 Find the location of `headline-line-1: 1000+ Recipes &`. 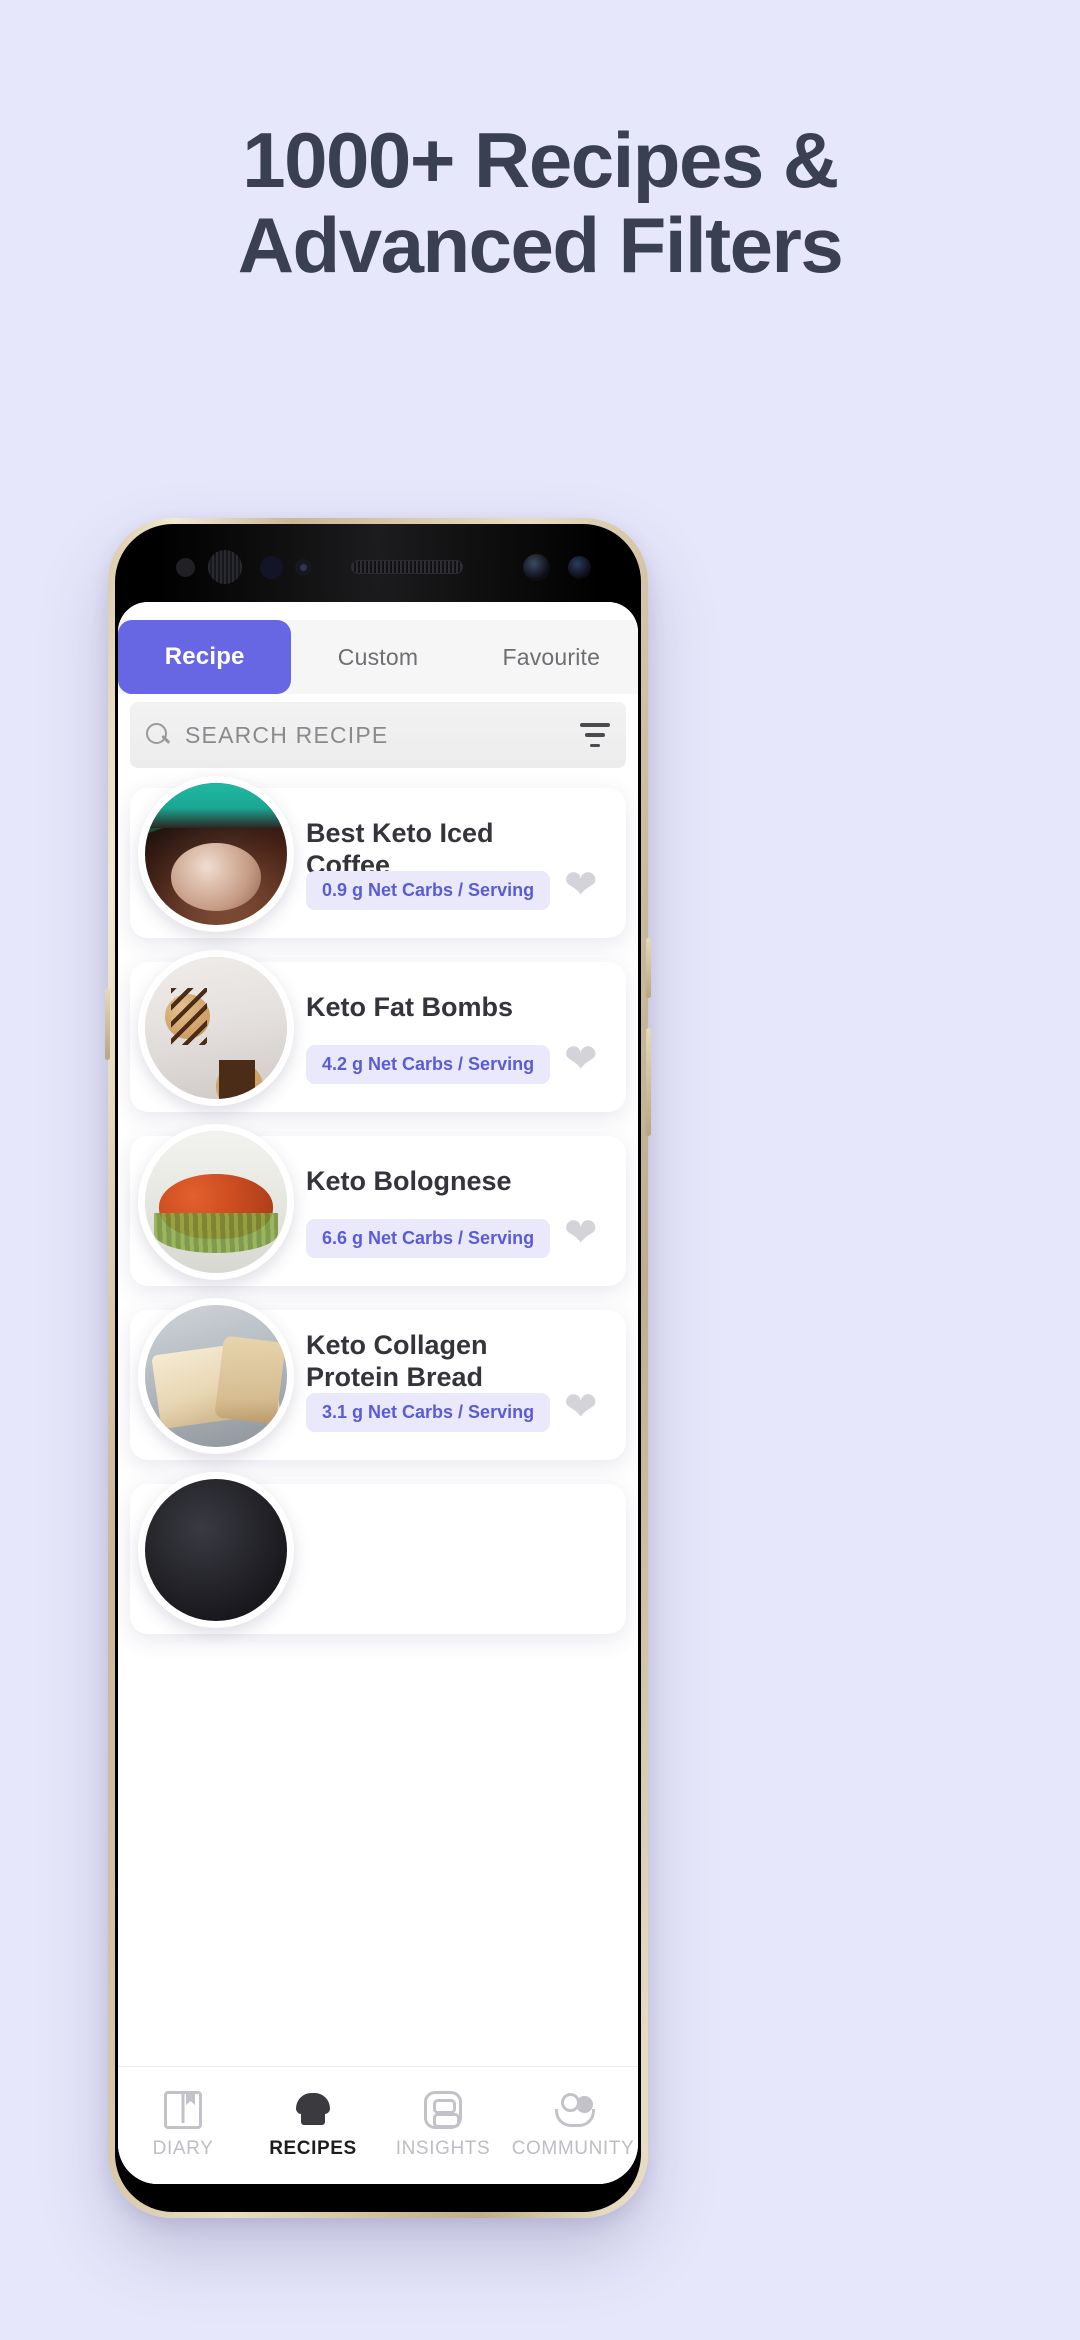

headline-line-1: 1000+ Recipes & is located at coordinates (540, 160).